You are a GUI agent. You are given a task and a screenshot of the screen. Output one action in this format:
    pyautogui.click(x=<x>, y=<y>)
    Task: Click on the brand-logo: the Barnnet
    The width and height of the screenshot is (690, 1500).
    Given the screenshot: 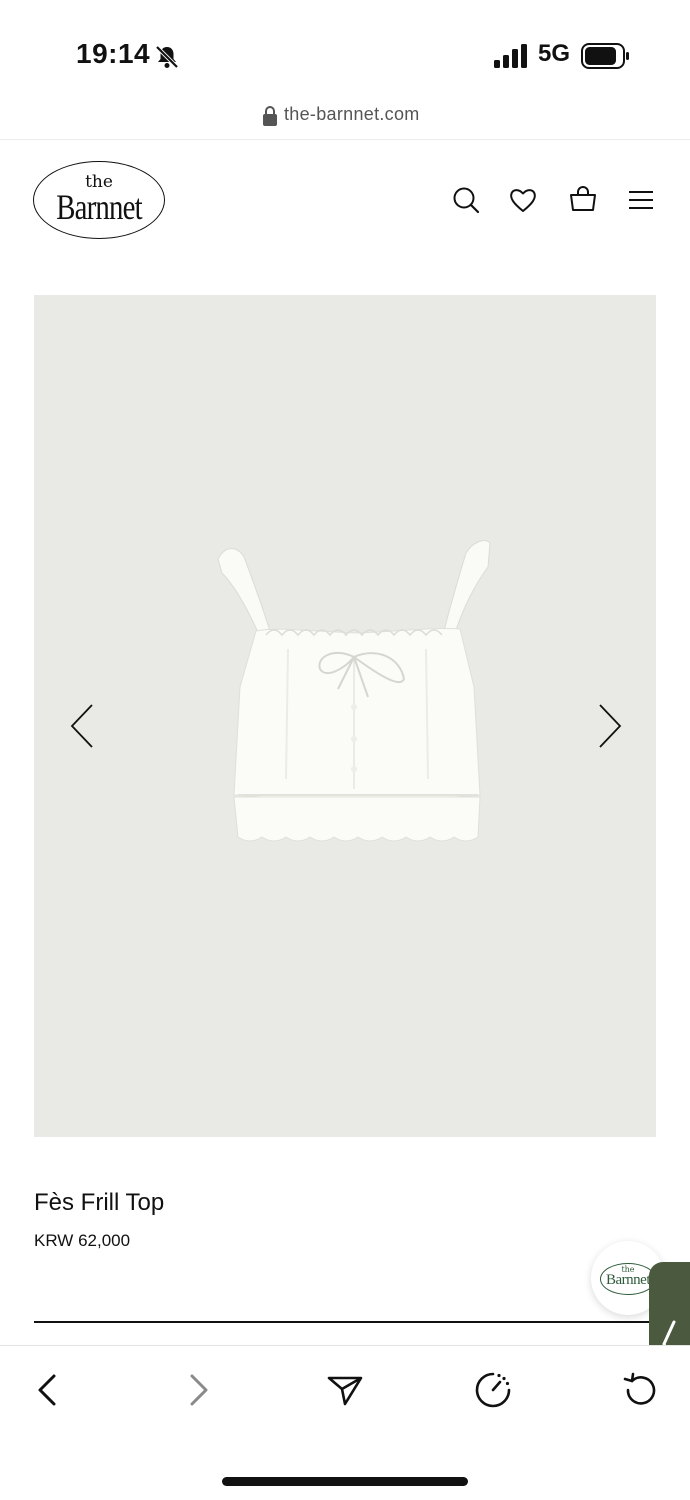 What is the action you would take?
    pyautogui.click(x=99, y=200)
    